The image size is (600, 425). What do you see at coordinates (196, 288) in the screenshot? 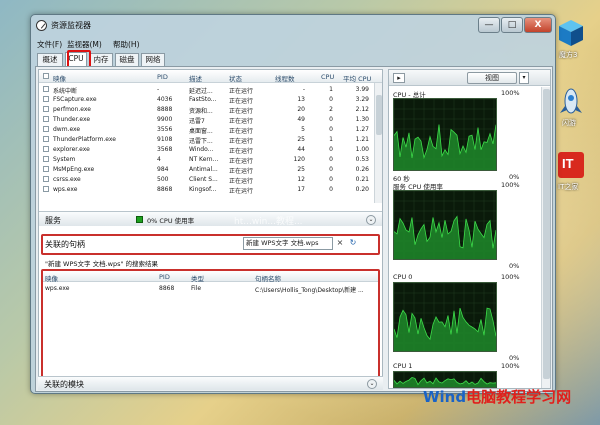
I see `handle-type: File` at bounding box center [196, 288].